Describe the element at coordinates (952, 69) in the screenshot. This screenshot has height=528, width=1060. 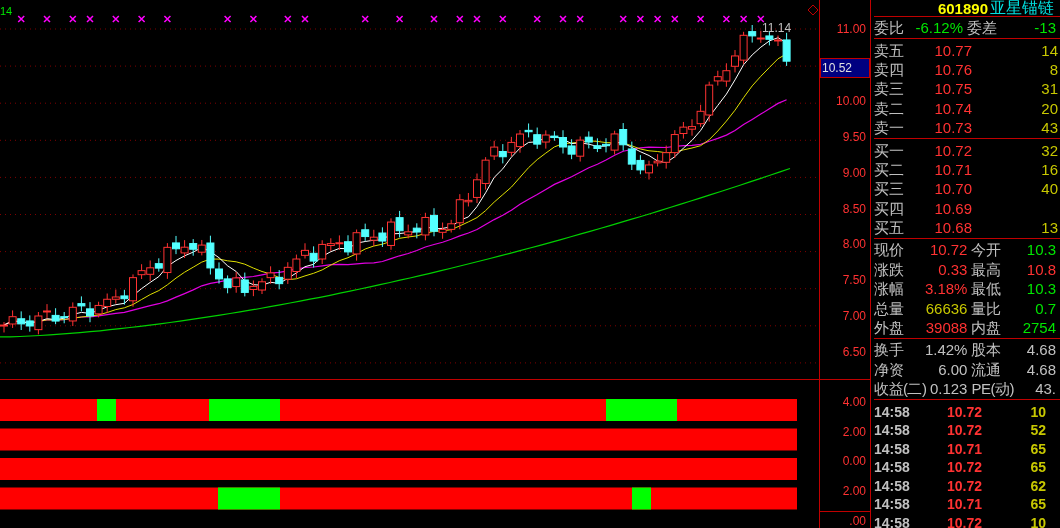
I see `order-price: 10.76` at that location.